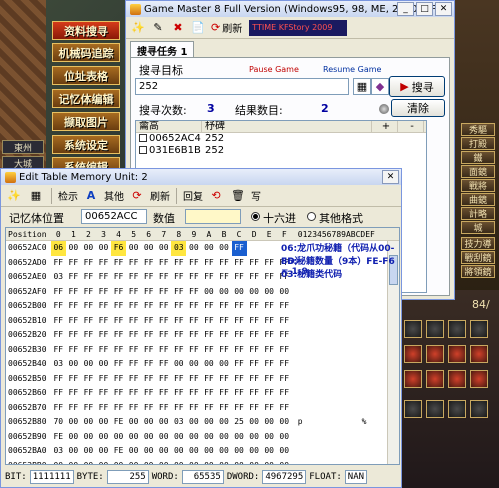 This screenshot has height=488, width=499. I want to click on refresh-icon: ⟳, so click(137, 196).